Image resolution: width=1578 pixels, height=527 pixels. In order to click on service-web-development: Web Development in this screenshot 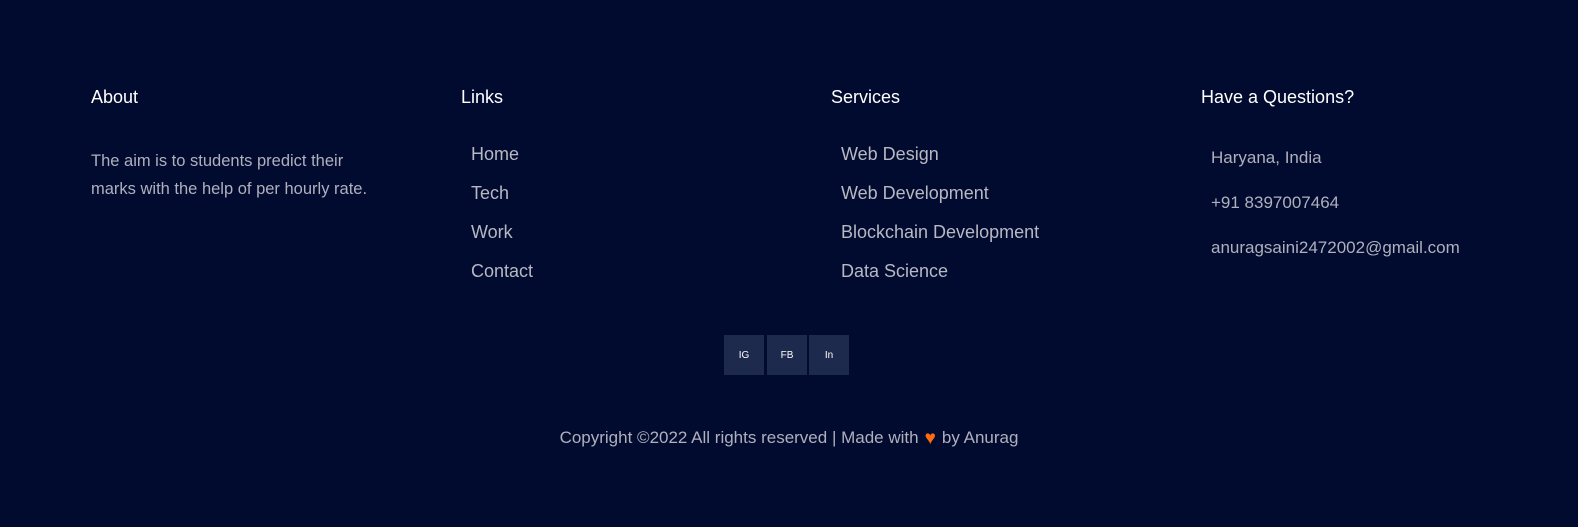, I will do `click(1001, 202)`.